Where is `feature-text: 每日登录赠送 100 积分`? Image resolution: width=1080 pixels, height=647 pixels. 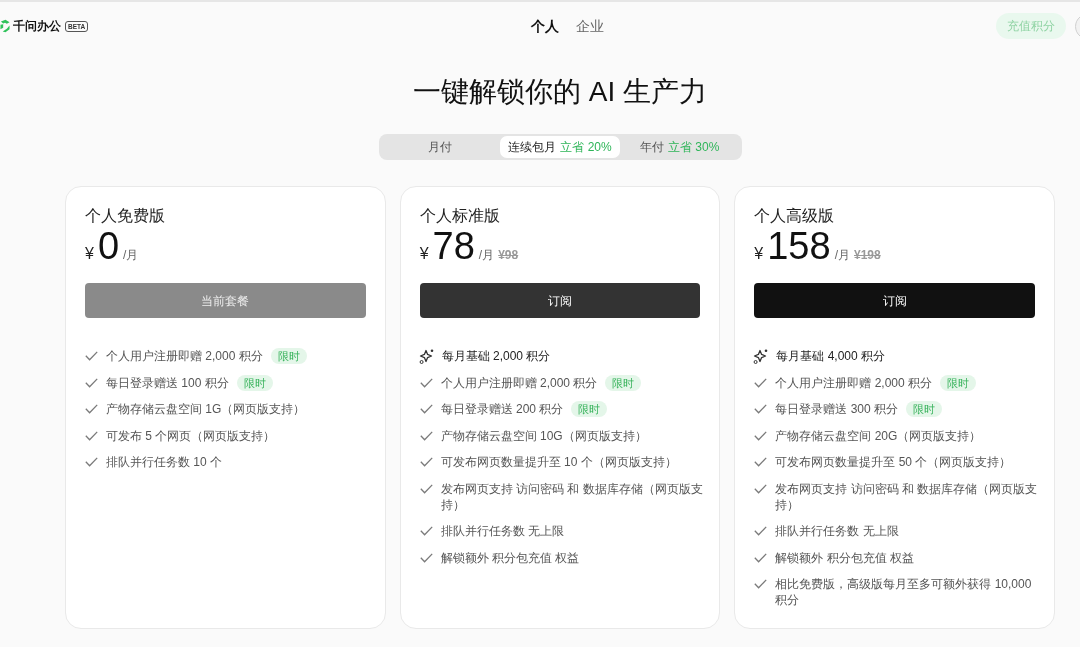
feature-text: 每日登录赠送 100 积分 is located at coordinates (167, 382).